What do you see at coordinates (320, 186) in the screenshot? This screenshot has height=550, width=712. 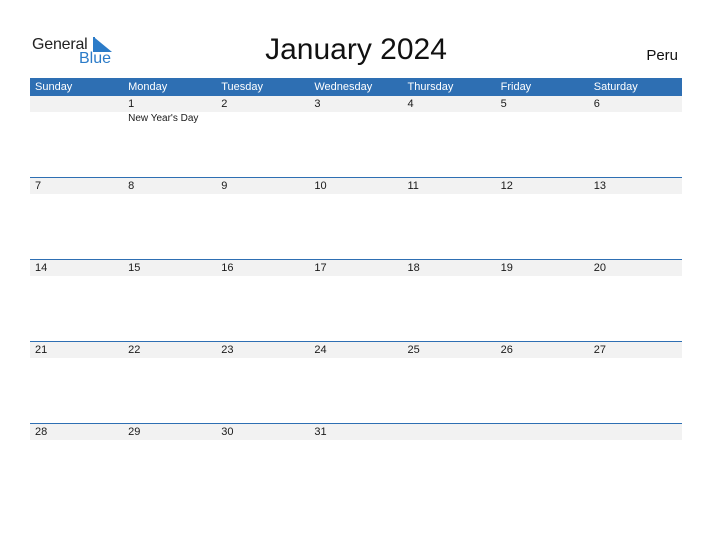 I see `day-number: 10` at bounding box center [320, 186].